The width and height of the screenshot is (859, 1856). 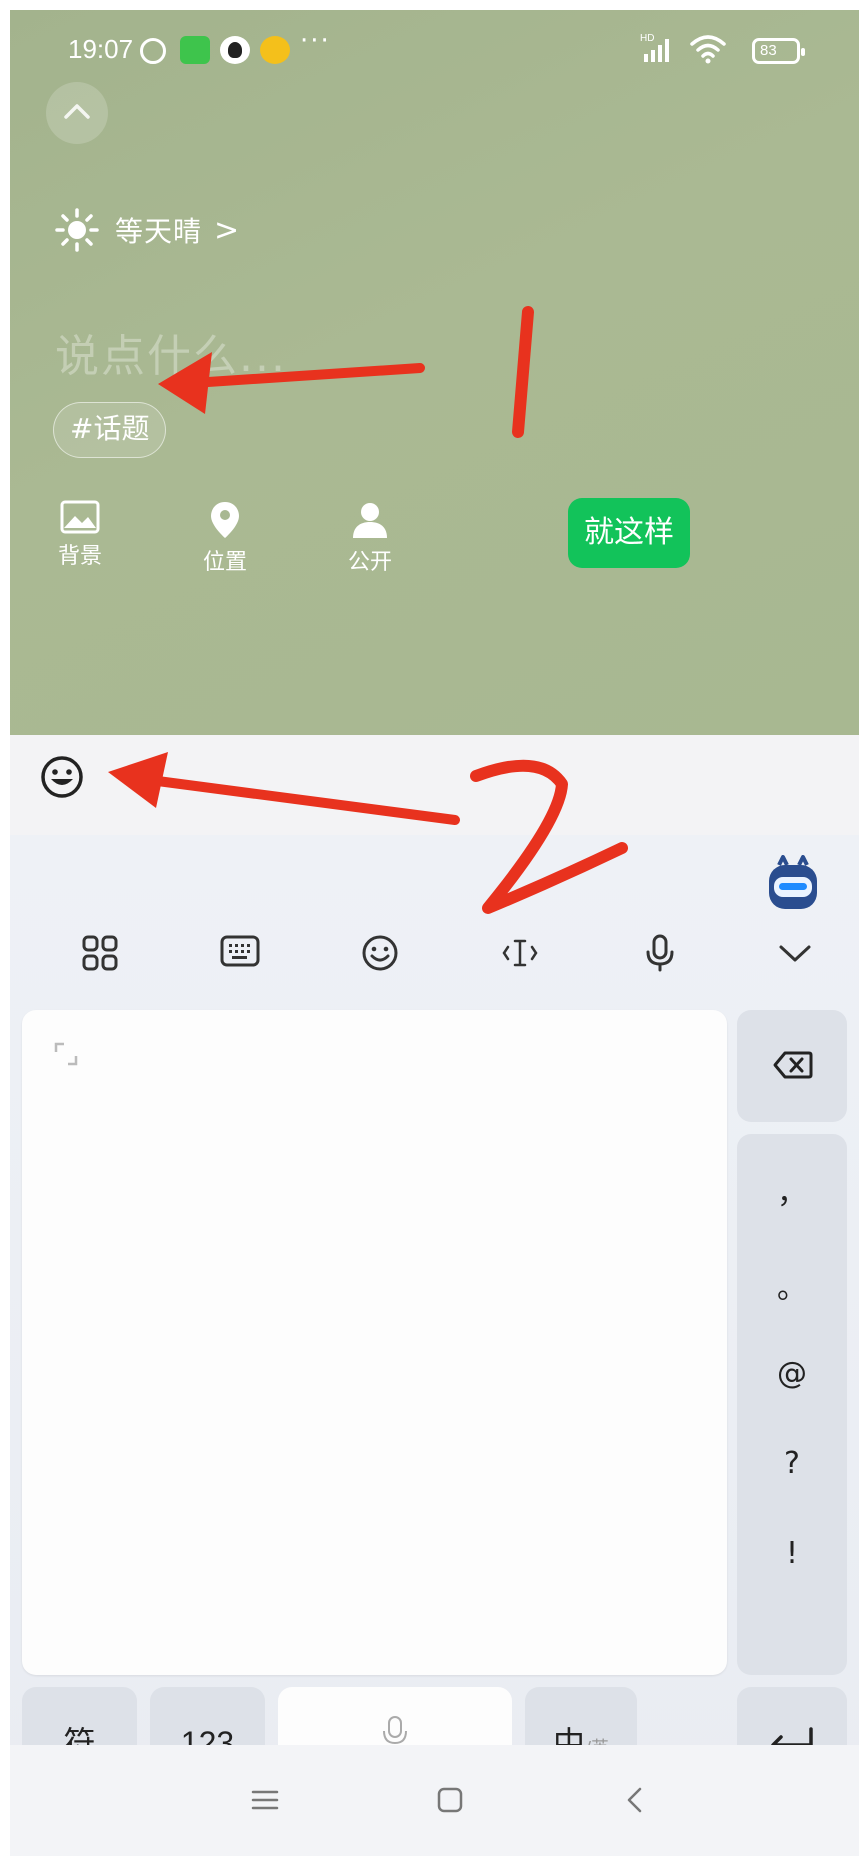 I want to click on chevron-up-icon, so click(x=77, y=111).